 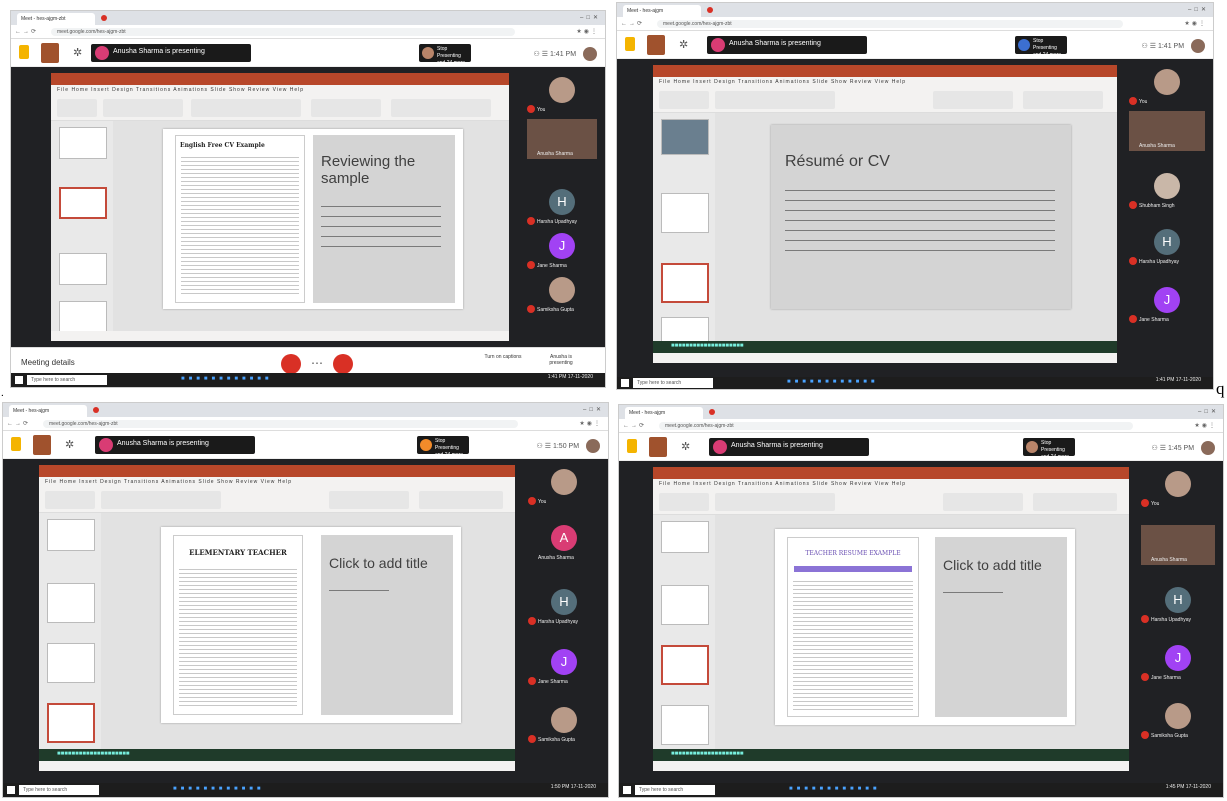 What do you see at coordinates (590, 54) in the screenshot?
I see `account-avatar` at bounding box center [590, 54].